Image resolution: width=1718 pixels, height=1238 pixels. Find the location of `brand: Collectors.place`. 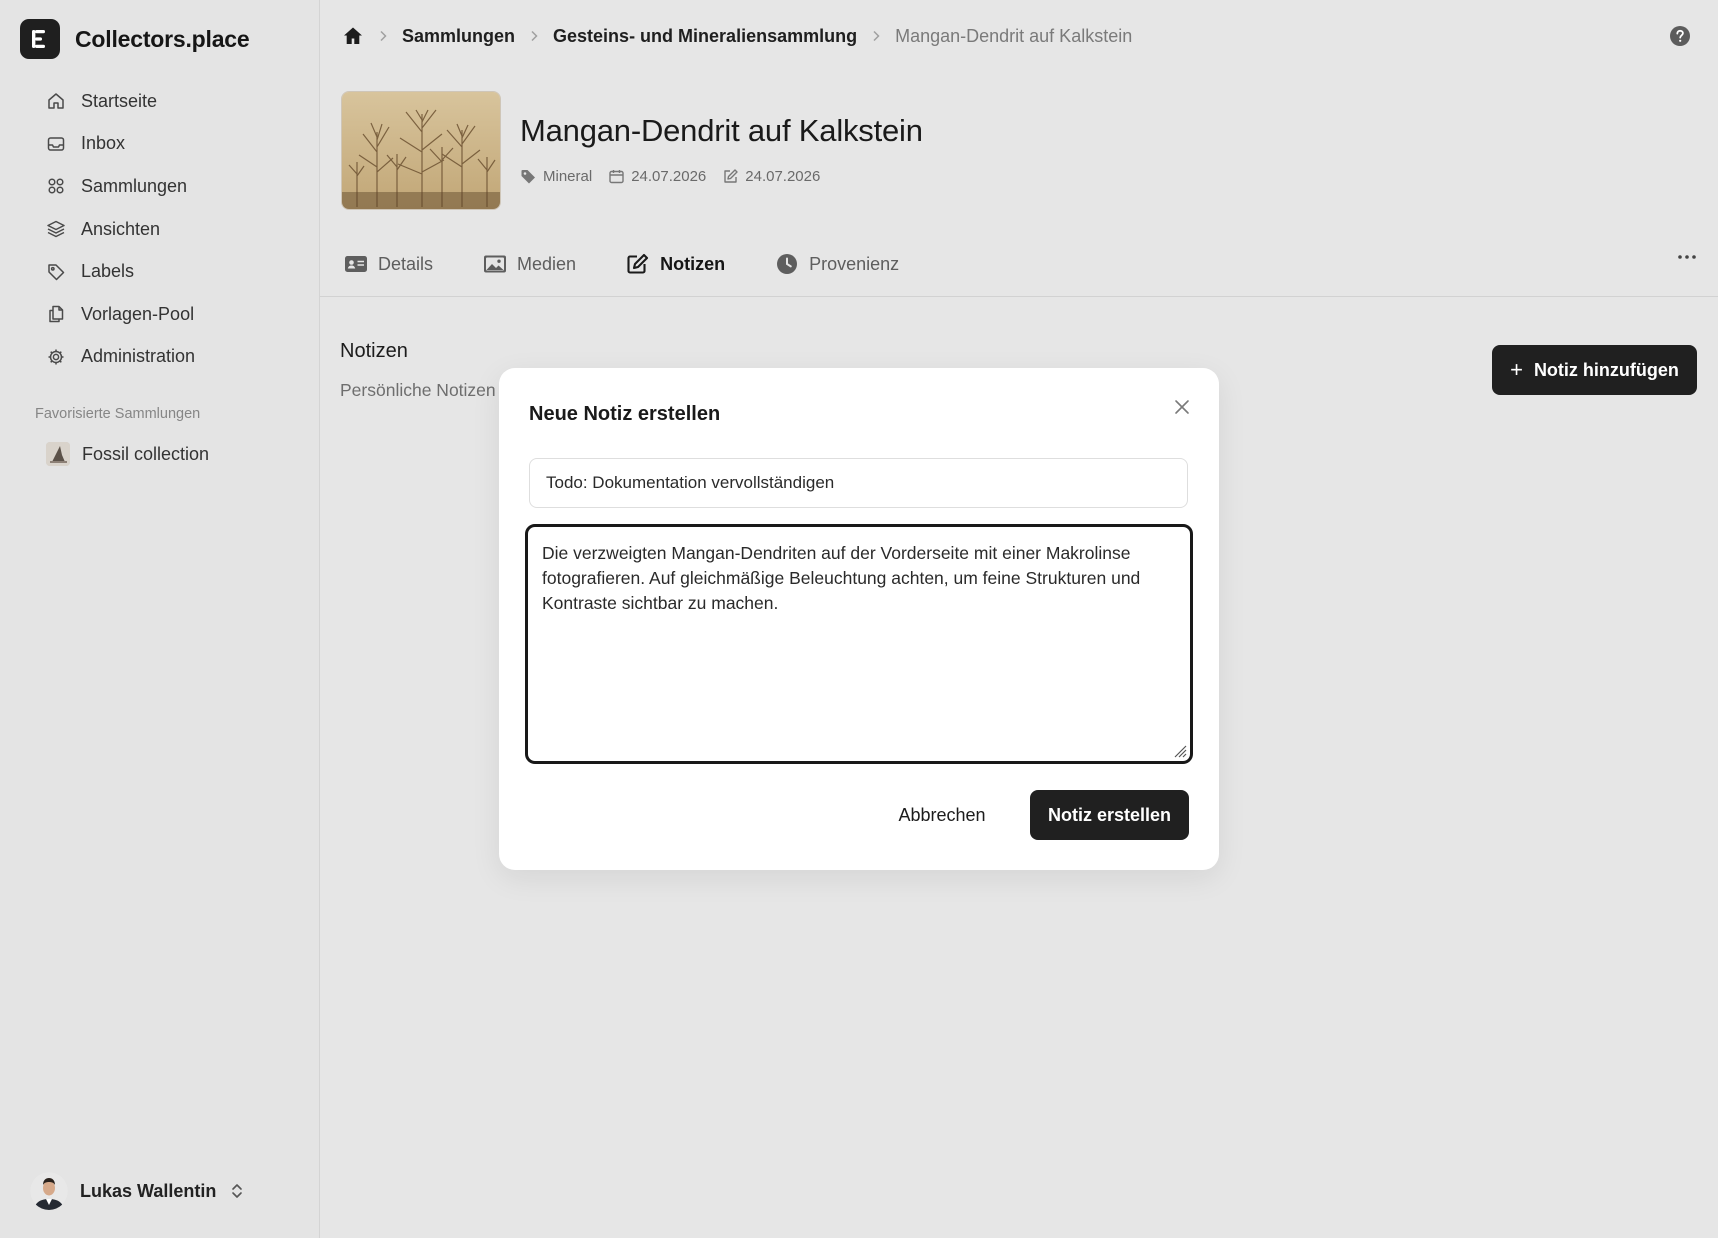

brand: Collectors.place is located at coordinates (135, 39).